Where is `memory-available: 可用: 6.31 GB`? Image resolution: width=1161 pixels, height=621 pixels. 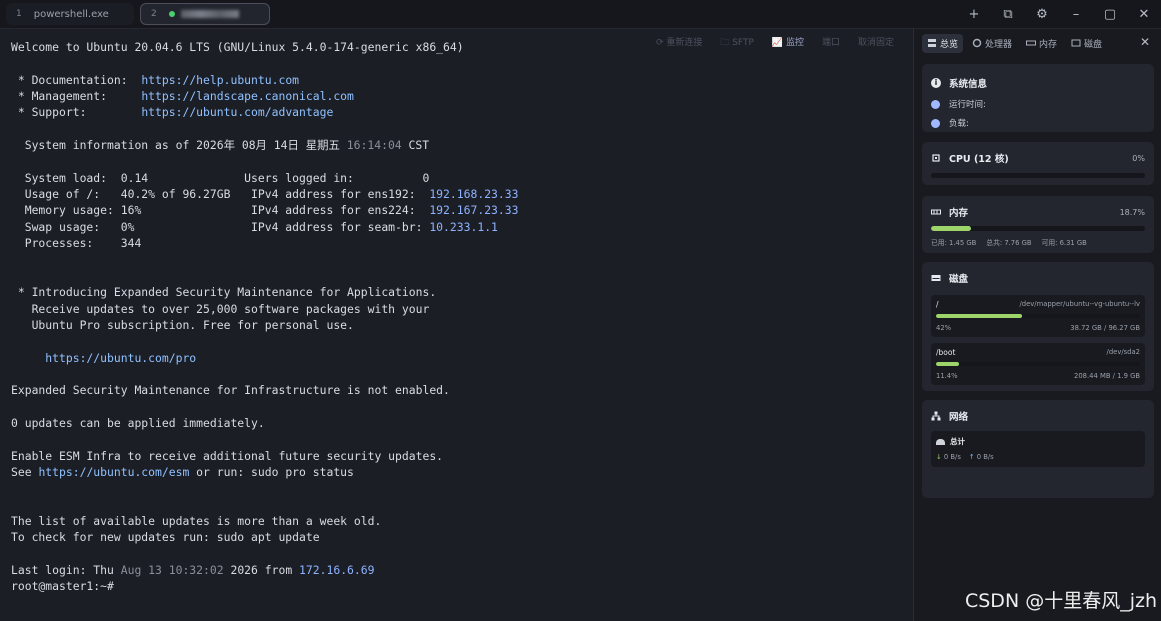 memory-available: 可用: 6.31 GB is located at coordinates (1064, 243).